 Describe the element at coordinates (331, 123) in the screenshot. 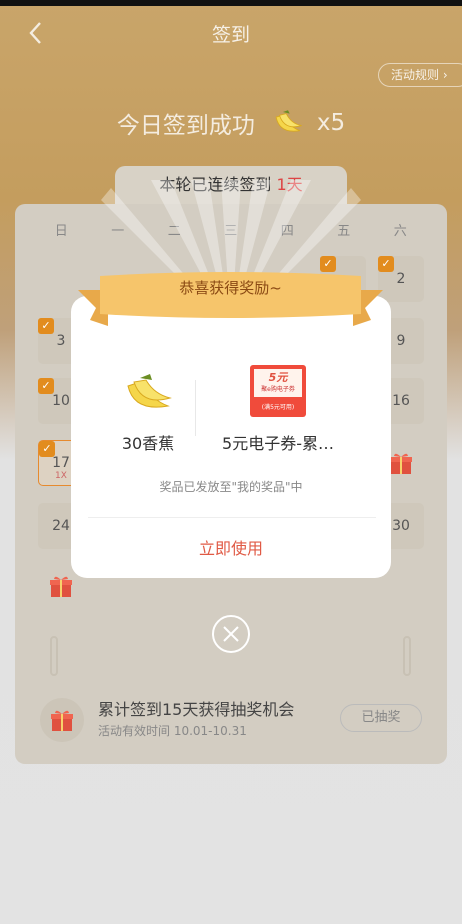

I see `banana-multiplier: x5` at that location.